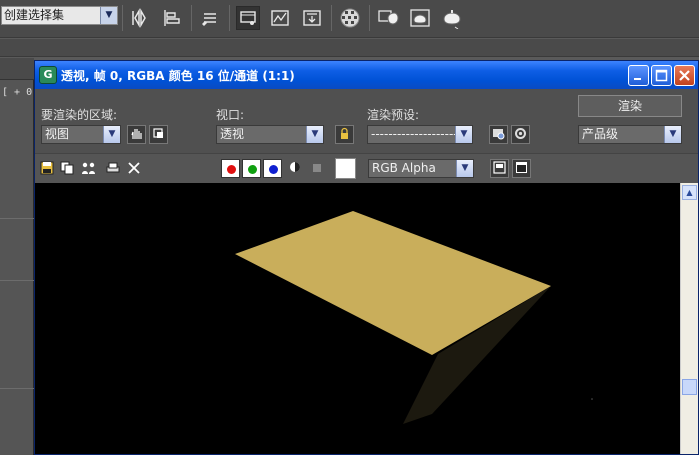 This screenshot has width=699, height=455. Describe the element at coordinates (366, 168) in the screenshot. I see `frame-toolbar: RGB Alpha ▼` at that location.